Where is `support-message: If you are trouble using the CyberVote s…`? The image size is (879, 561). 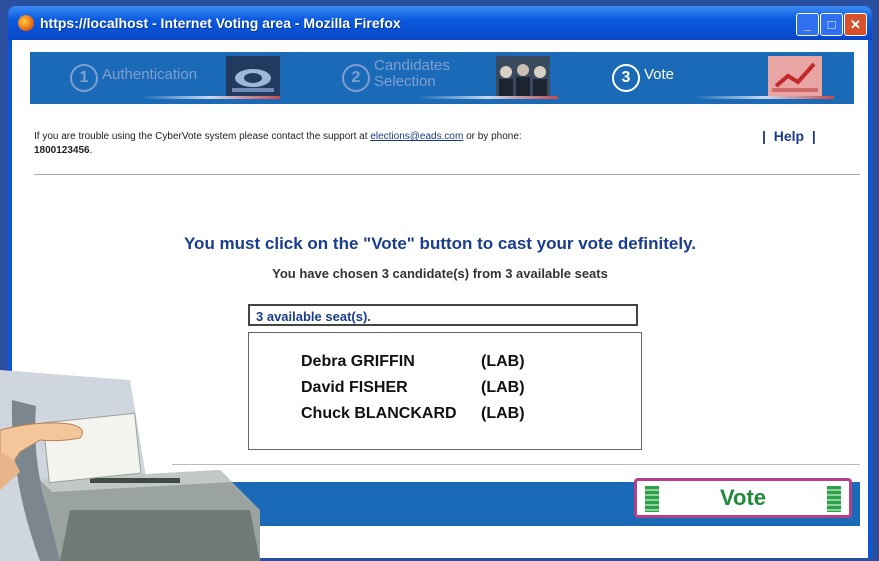
support-message: If you are trouble using the CyberVote s… is located at coordinates (278, 143).